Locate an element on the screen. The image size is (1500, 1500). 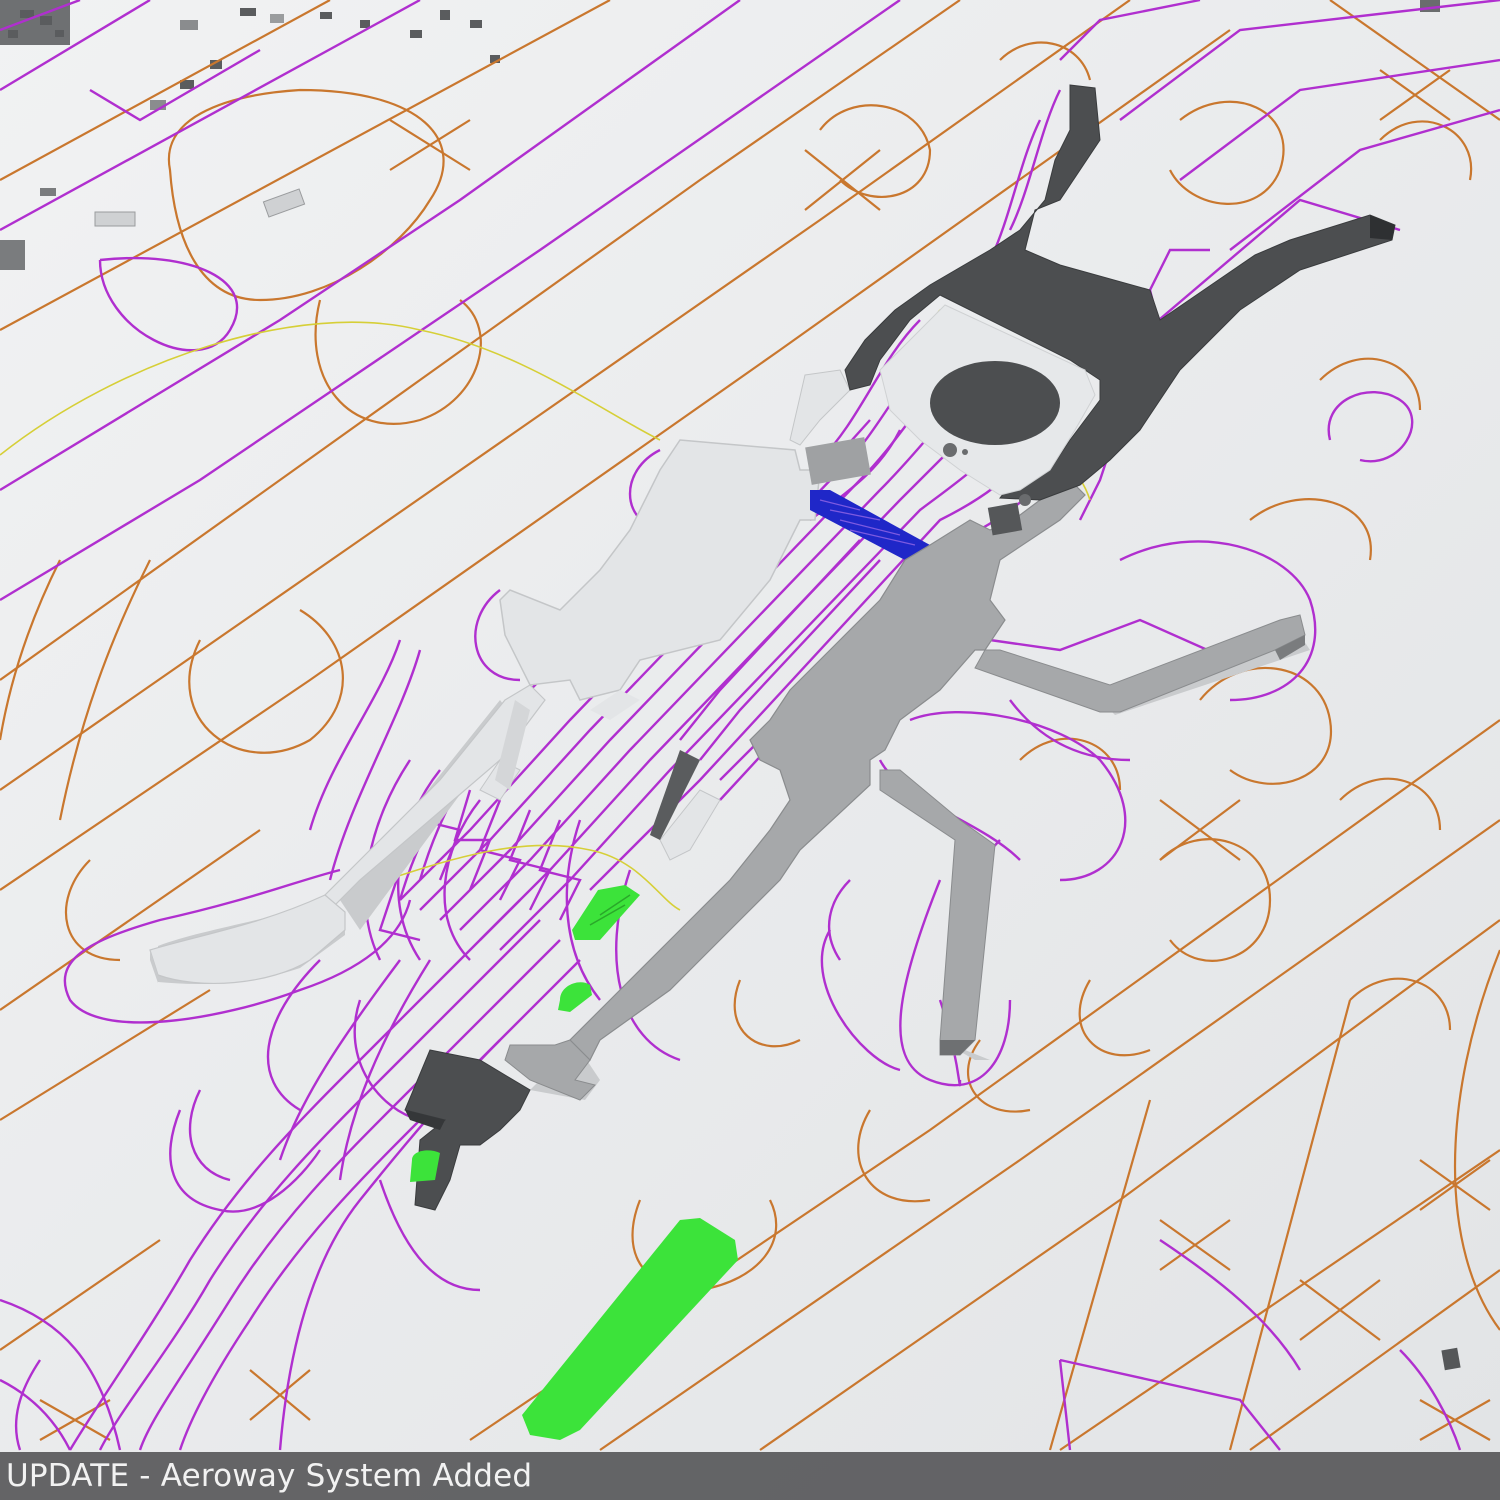
oval-structure is located at coordinates (995, 403).